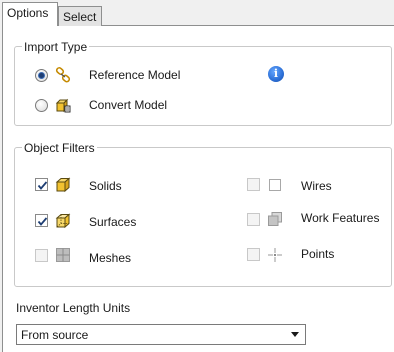 The width and height of the screenshot is (394, 352). Describe the element at coordinates (73, 308) in the screenshot. I see `units-label: Inventor Length Units` at that location.